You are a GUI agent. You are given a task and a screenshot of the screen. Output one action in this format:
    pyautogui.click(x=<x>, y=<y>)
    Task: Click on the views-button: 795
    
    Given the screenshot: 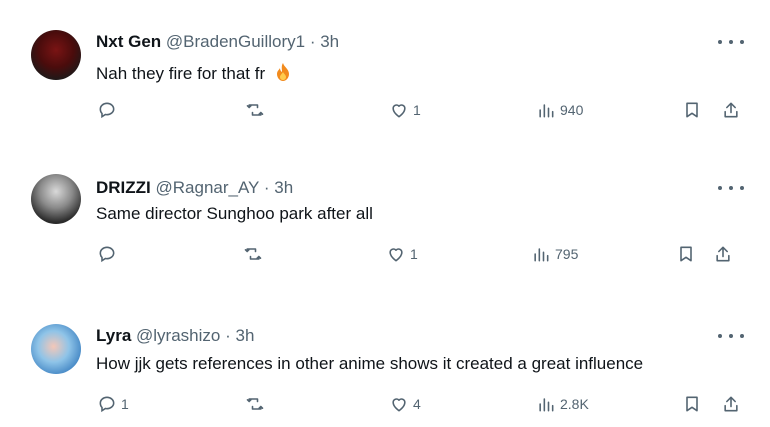 What is the action you would take?
    pyautogui.click(x=554, y=254)
    